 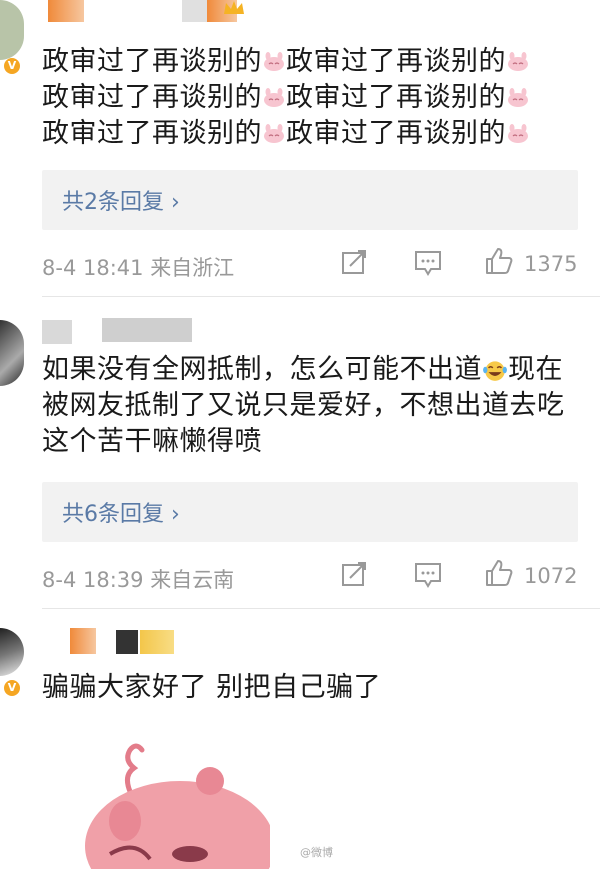 What do you see at coordinates (310, 200) in the screenshot?
I see `replies-button: 共2条回复 ›` at bounding box center [310, 200].